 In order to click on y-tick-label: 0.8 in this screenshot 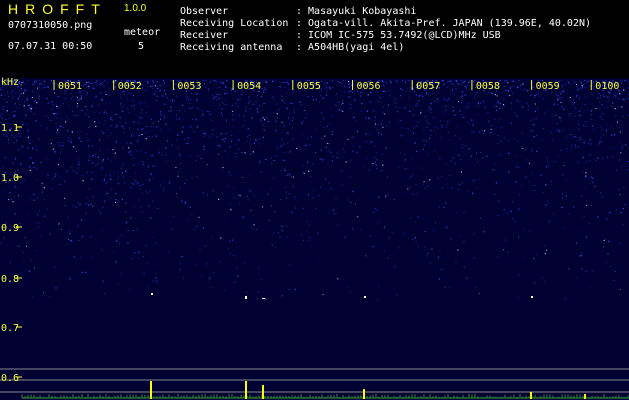, I will do `click(10, 279)`.